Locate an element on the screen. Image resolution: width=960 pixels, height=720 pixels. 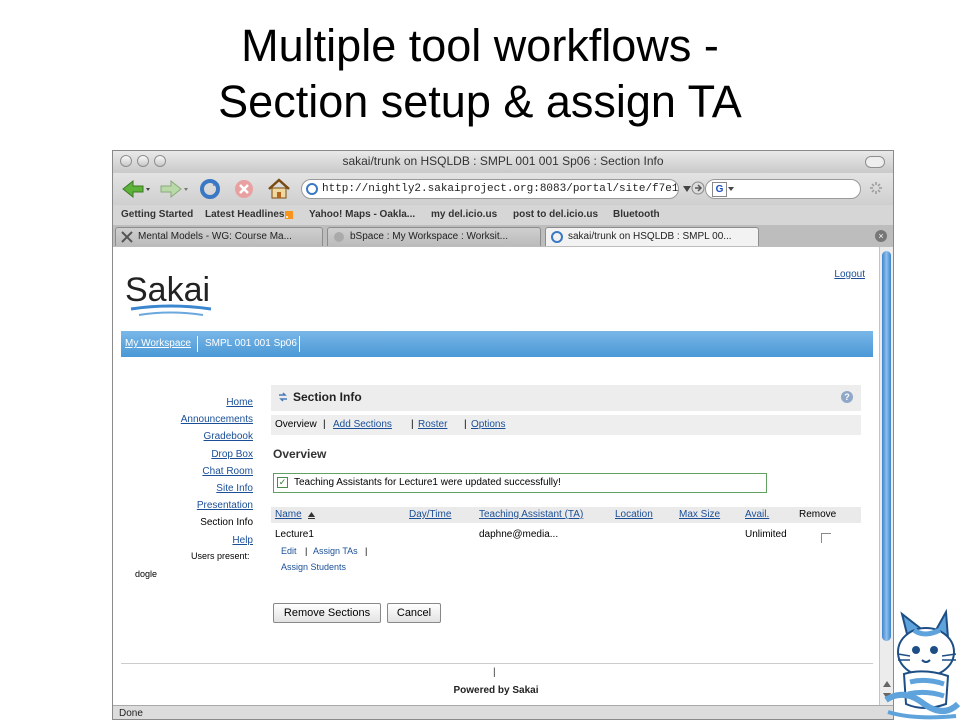
go-button-icon is located at coordinates (698, 188).